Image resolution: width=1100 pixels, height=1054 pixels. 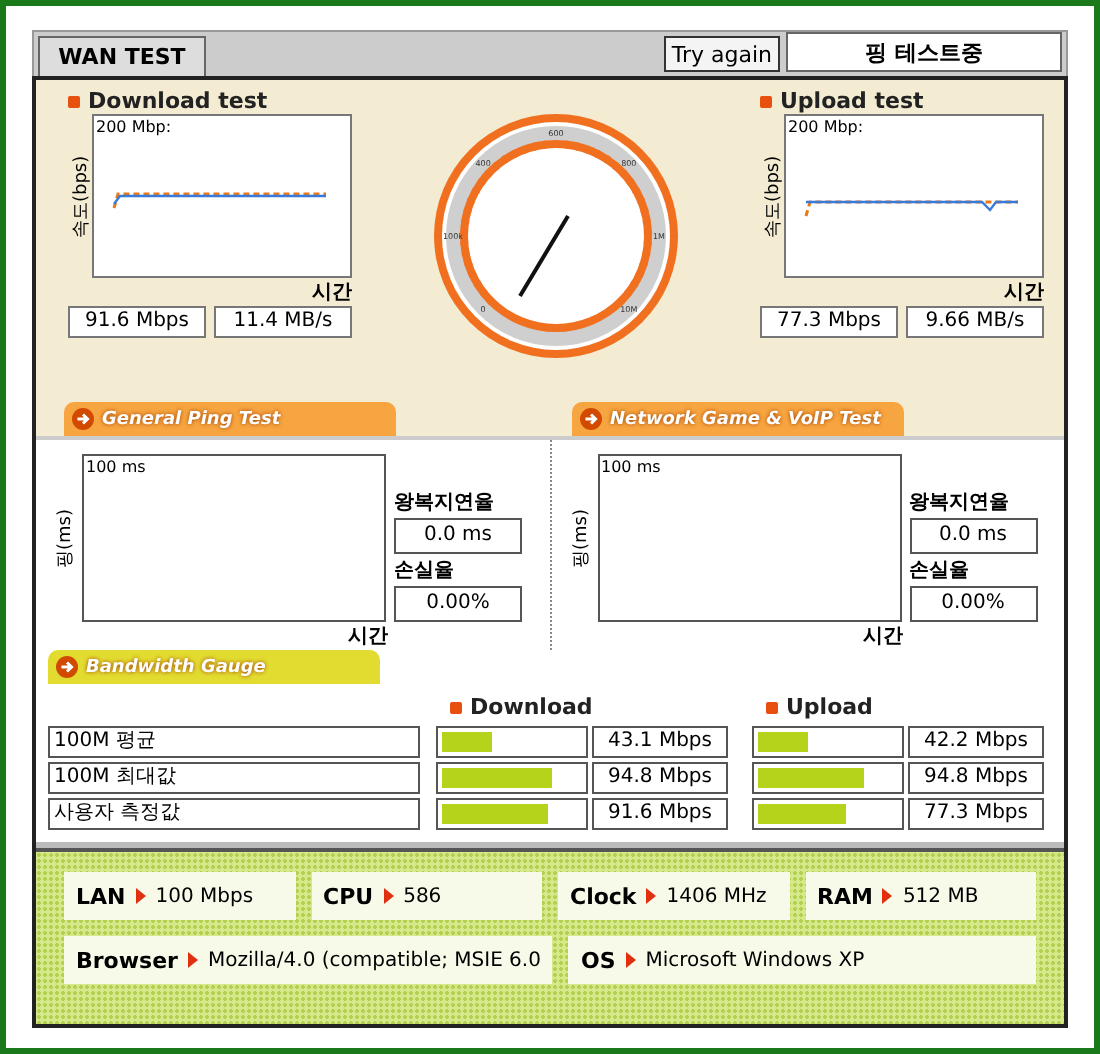 What do you see at coordinates (845, 896) in the screenshot?
I see `info-label: RAM` at bounding box center [845, 896].